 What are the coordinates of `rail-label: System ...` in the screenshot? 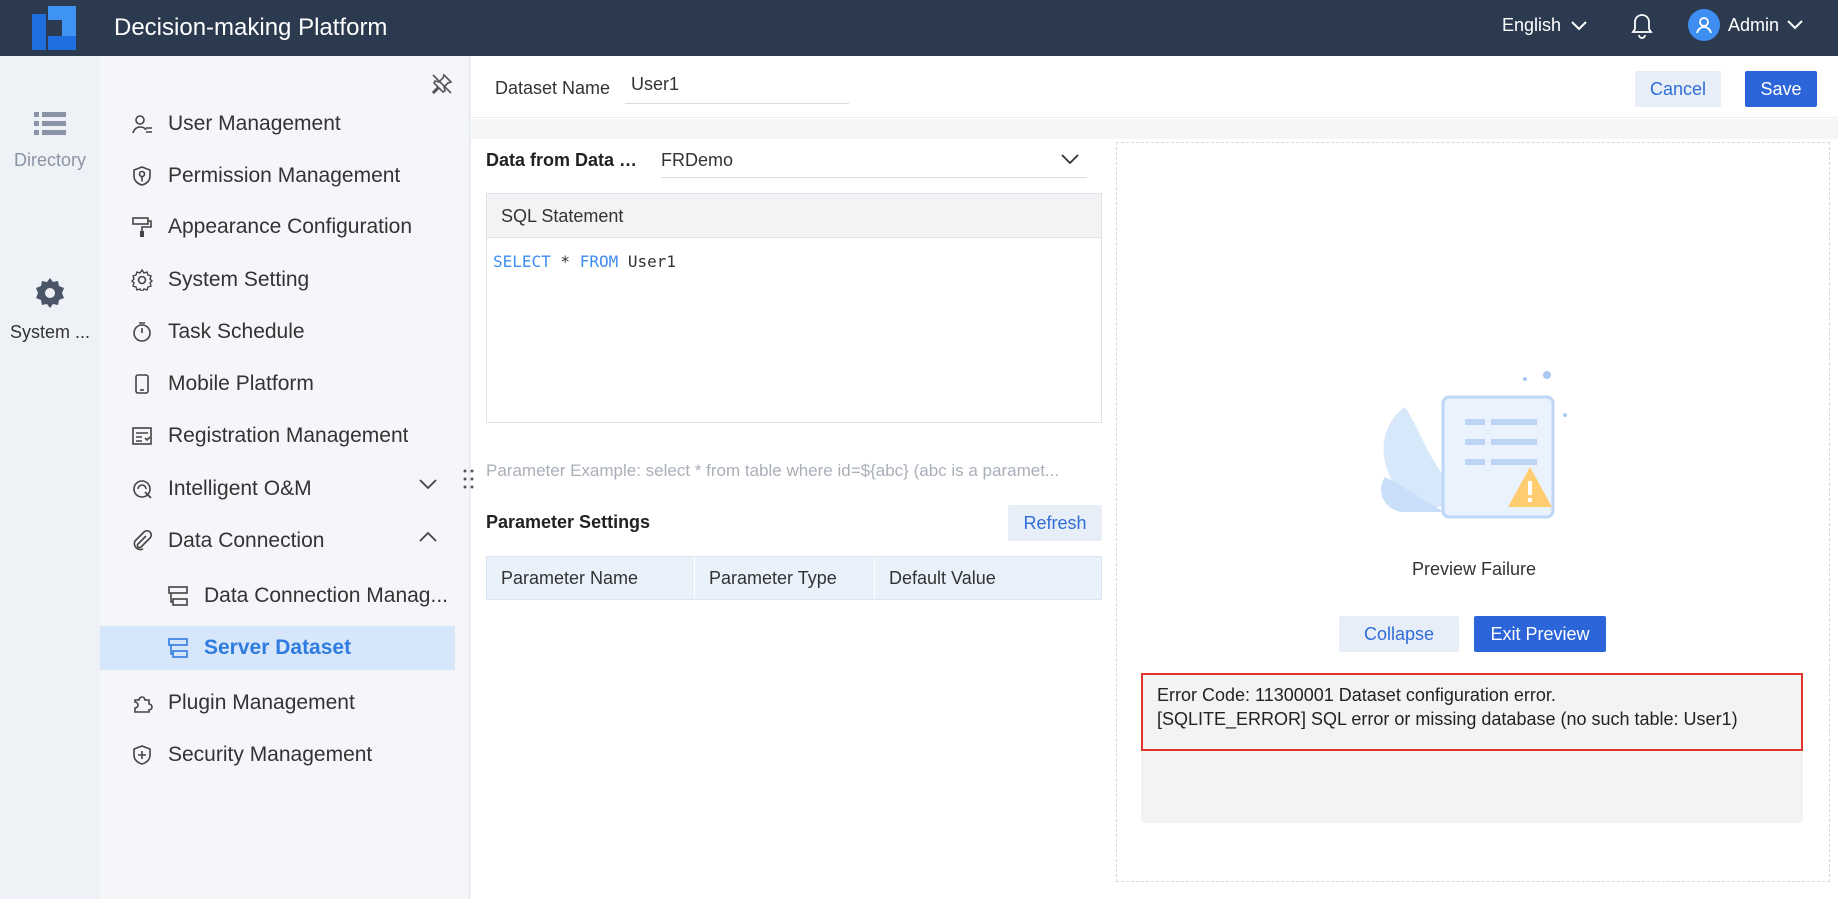 It's located at (49, 332).